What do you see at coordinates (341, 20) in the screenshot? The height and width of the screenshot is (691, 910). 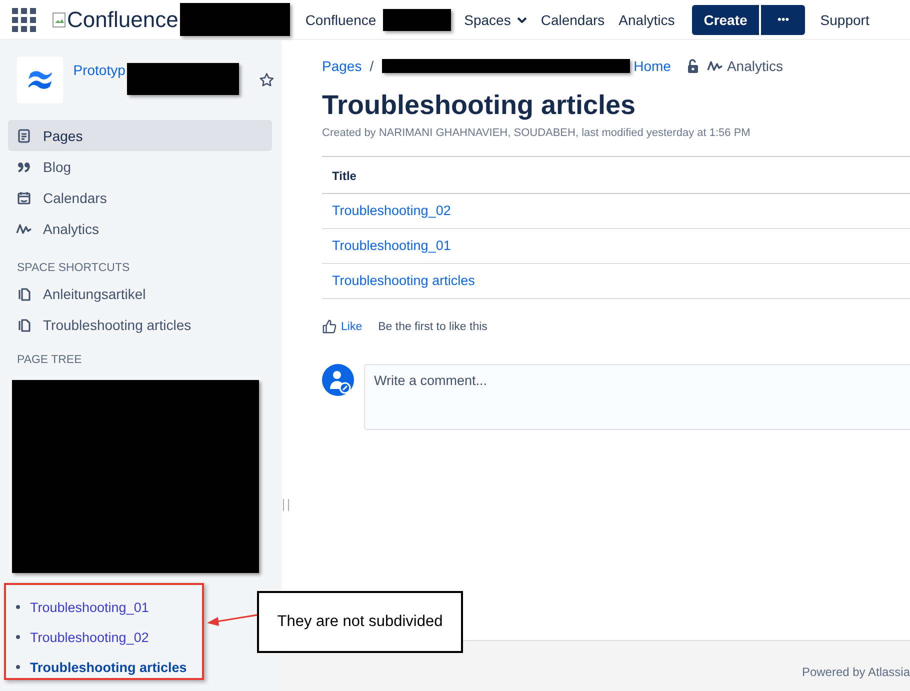 I see `nav-link: Confluence` at bounding box center [341, 20].